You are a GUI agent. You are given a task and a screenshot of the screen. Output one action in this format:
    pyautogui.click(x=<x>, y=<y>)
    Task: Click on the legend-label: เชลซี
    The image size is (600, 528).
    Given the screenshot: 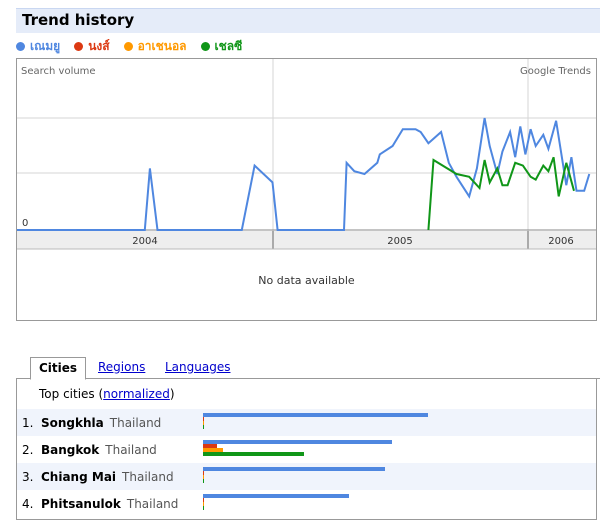 What is the action you would take?
    pyautogui.click(x=228, y=45)
    